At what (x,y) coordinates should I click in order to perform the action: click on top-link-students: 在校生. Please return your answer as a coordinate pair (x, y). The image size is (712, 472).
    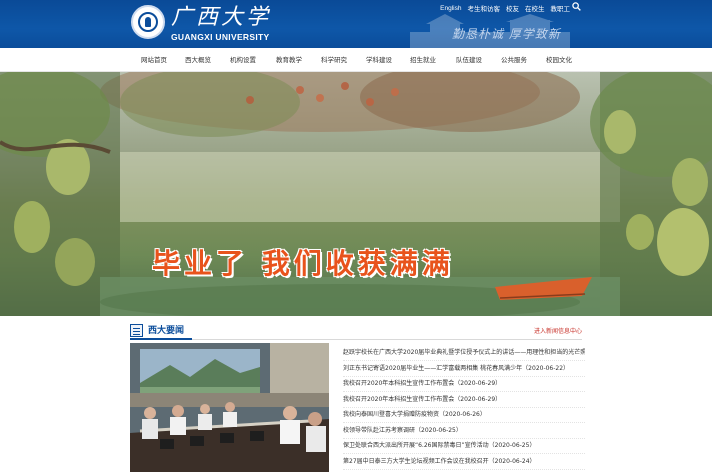
    Looking at the image, I should click on (535, 8).